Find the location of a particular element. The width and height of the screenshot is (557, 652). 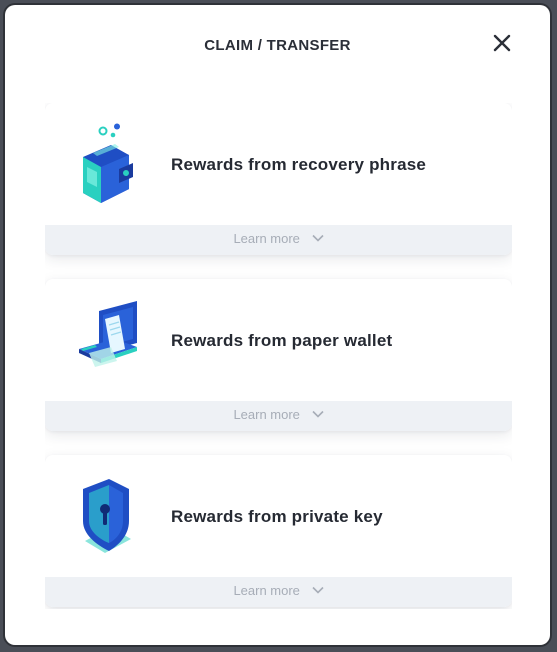

wallet-icon is located at coordinates (108, 163).